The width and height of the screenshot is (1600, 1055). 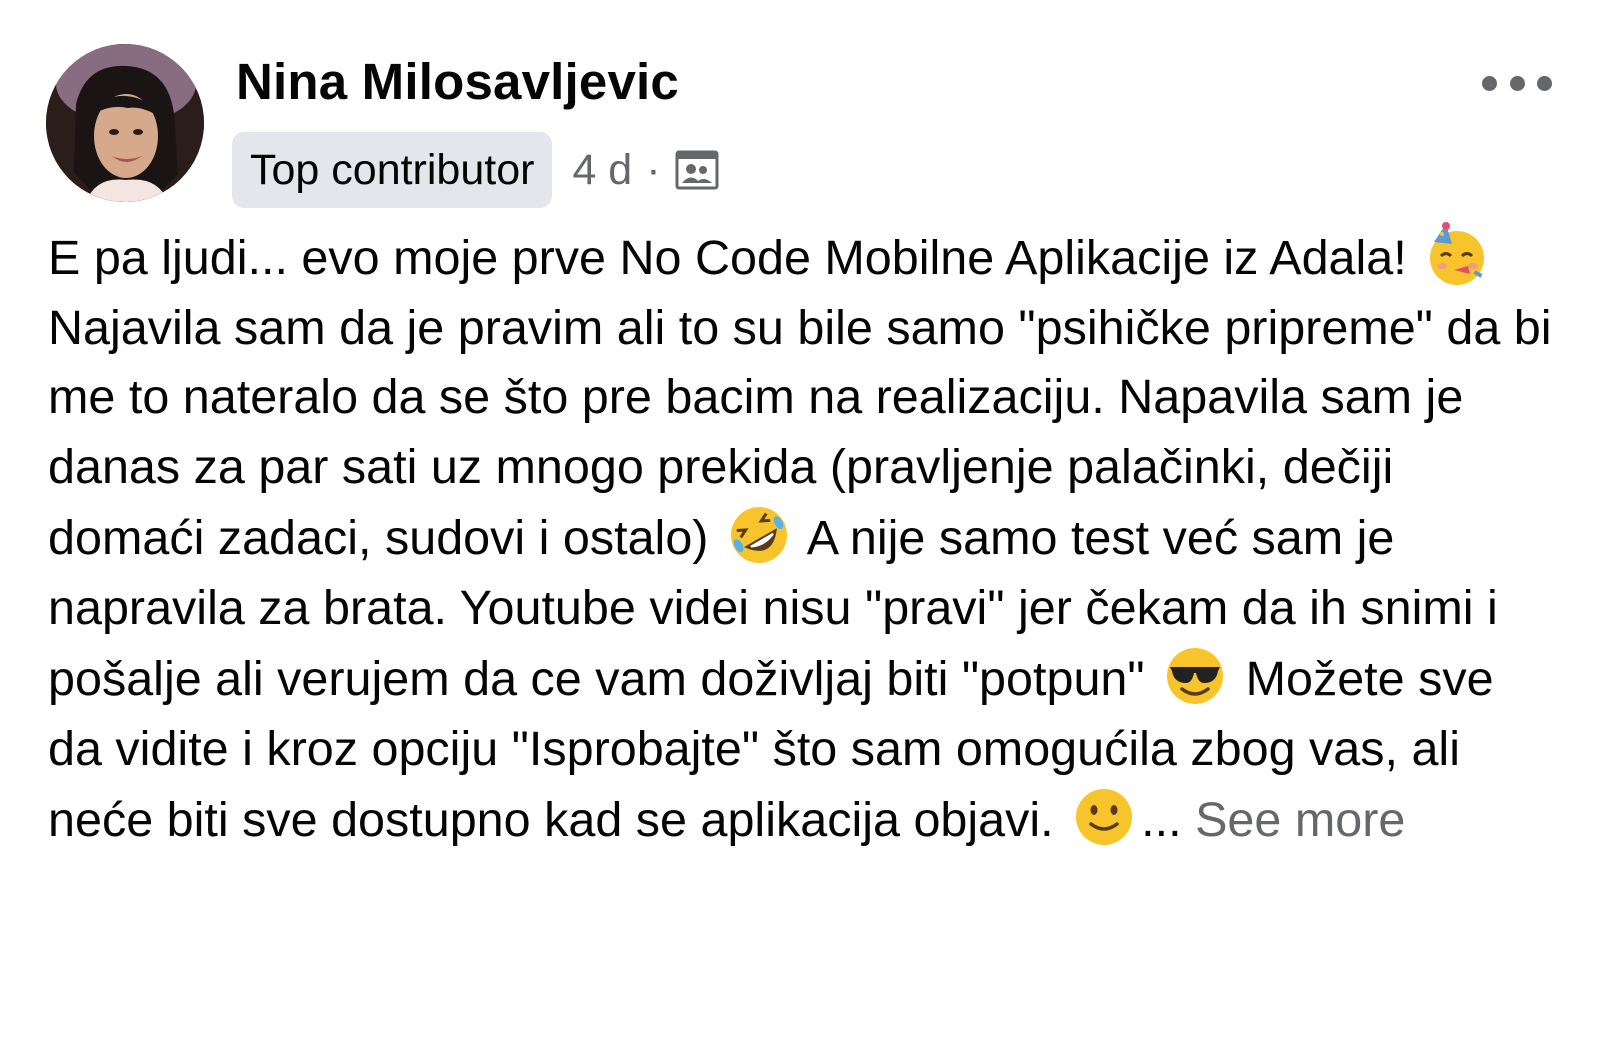 I want to click on more-options-button, so click(x=1517, y=83).